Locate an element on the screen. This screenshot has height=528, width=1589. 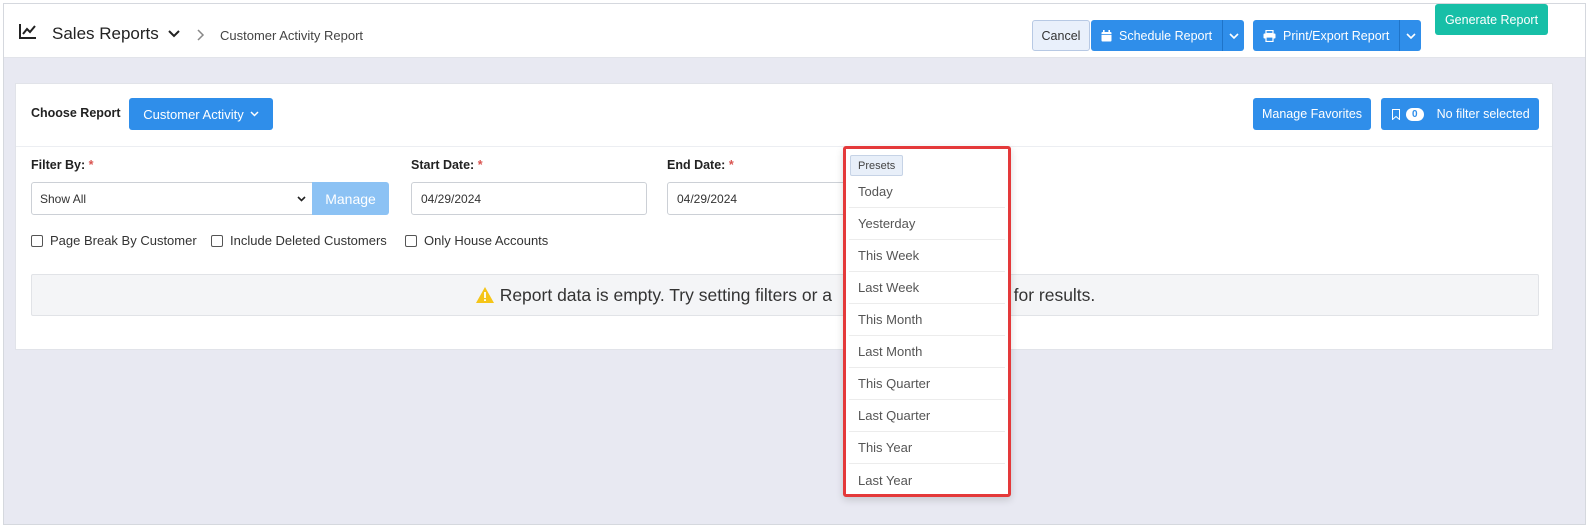
checkbox-label: Only House Accounts is located at coordinates (486, 240).